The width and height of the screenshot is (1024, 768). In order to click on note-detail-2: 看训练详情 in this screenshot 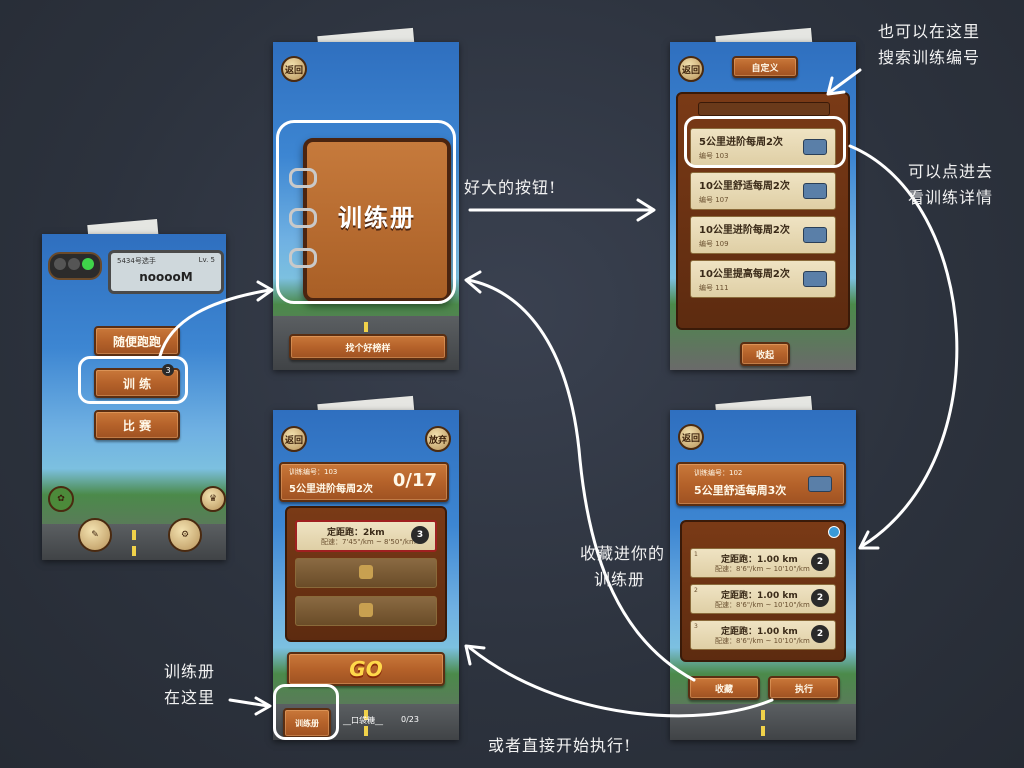, I will do `click(951, 197)`.